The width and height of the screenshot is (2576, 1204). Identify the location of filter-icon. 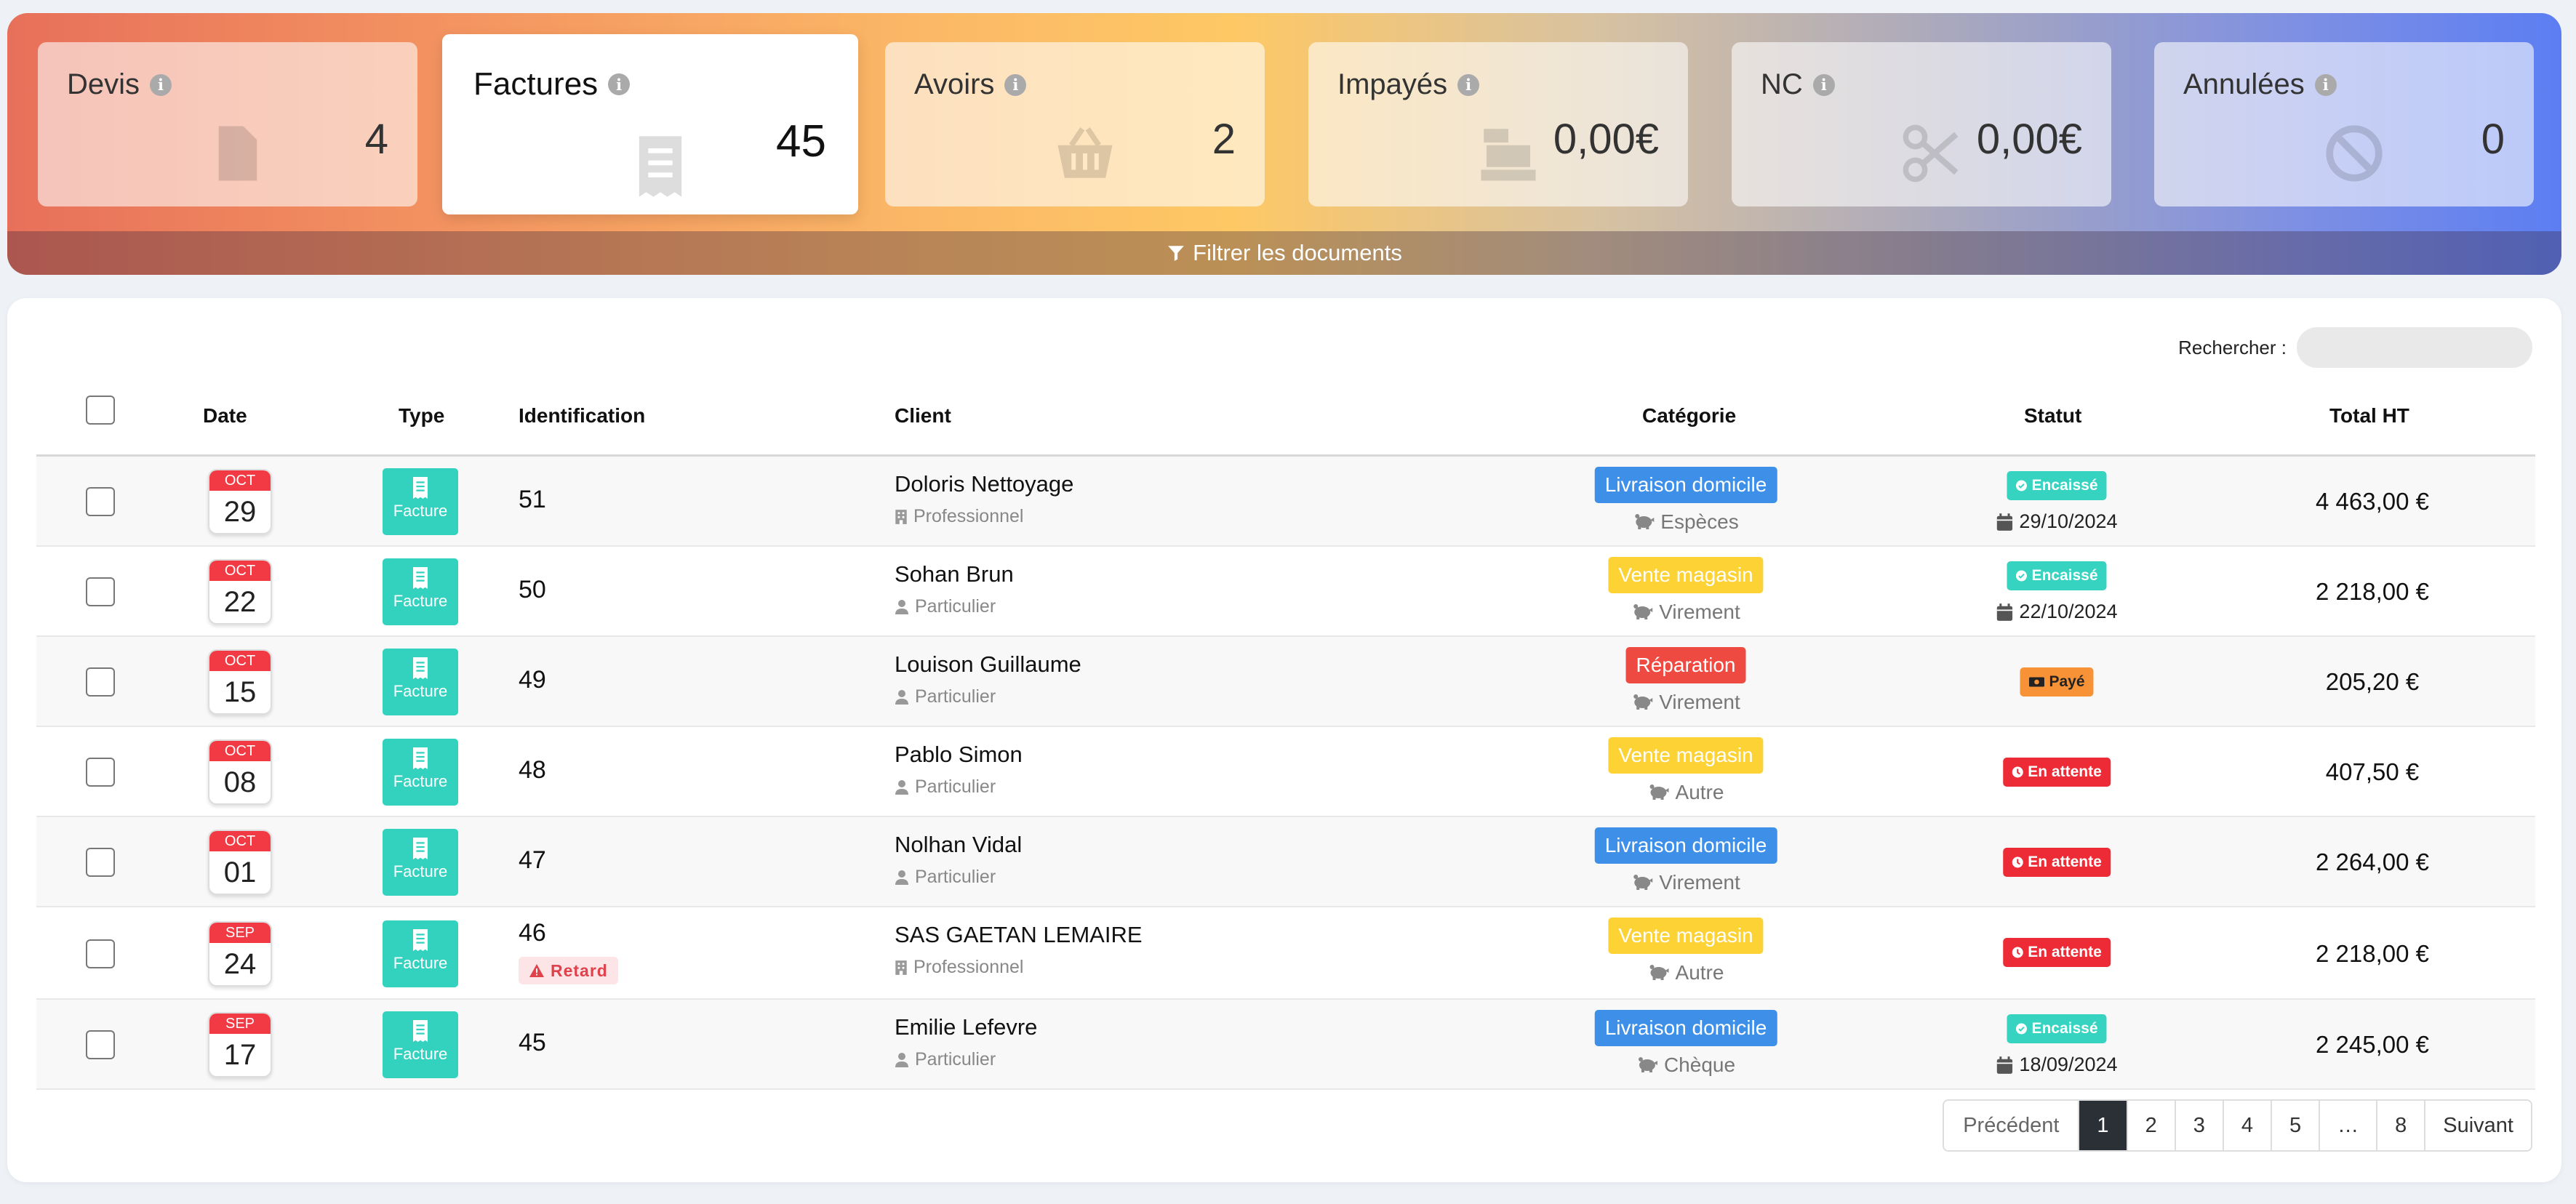
(1176, 253).